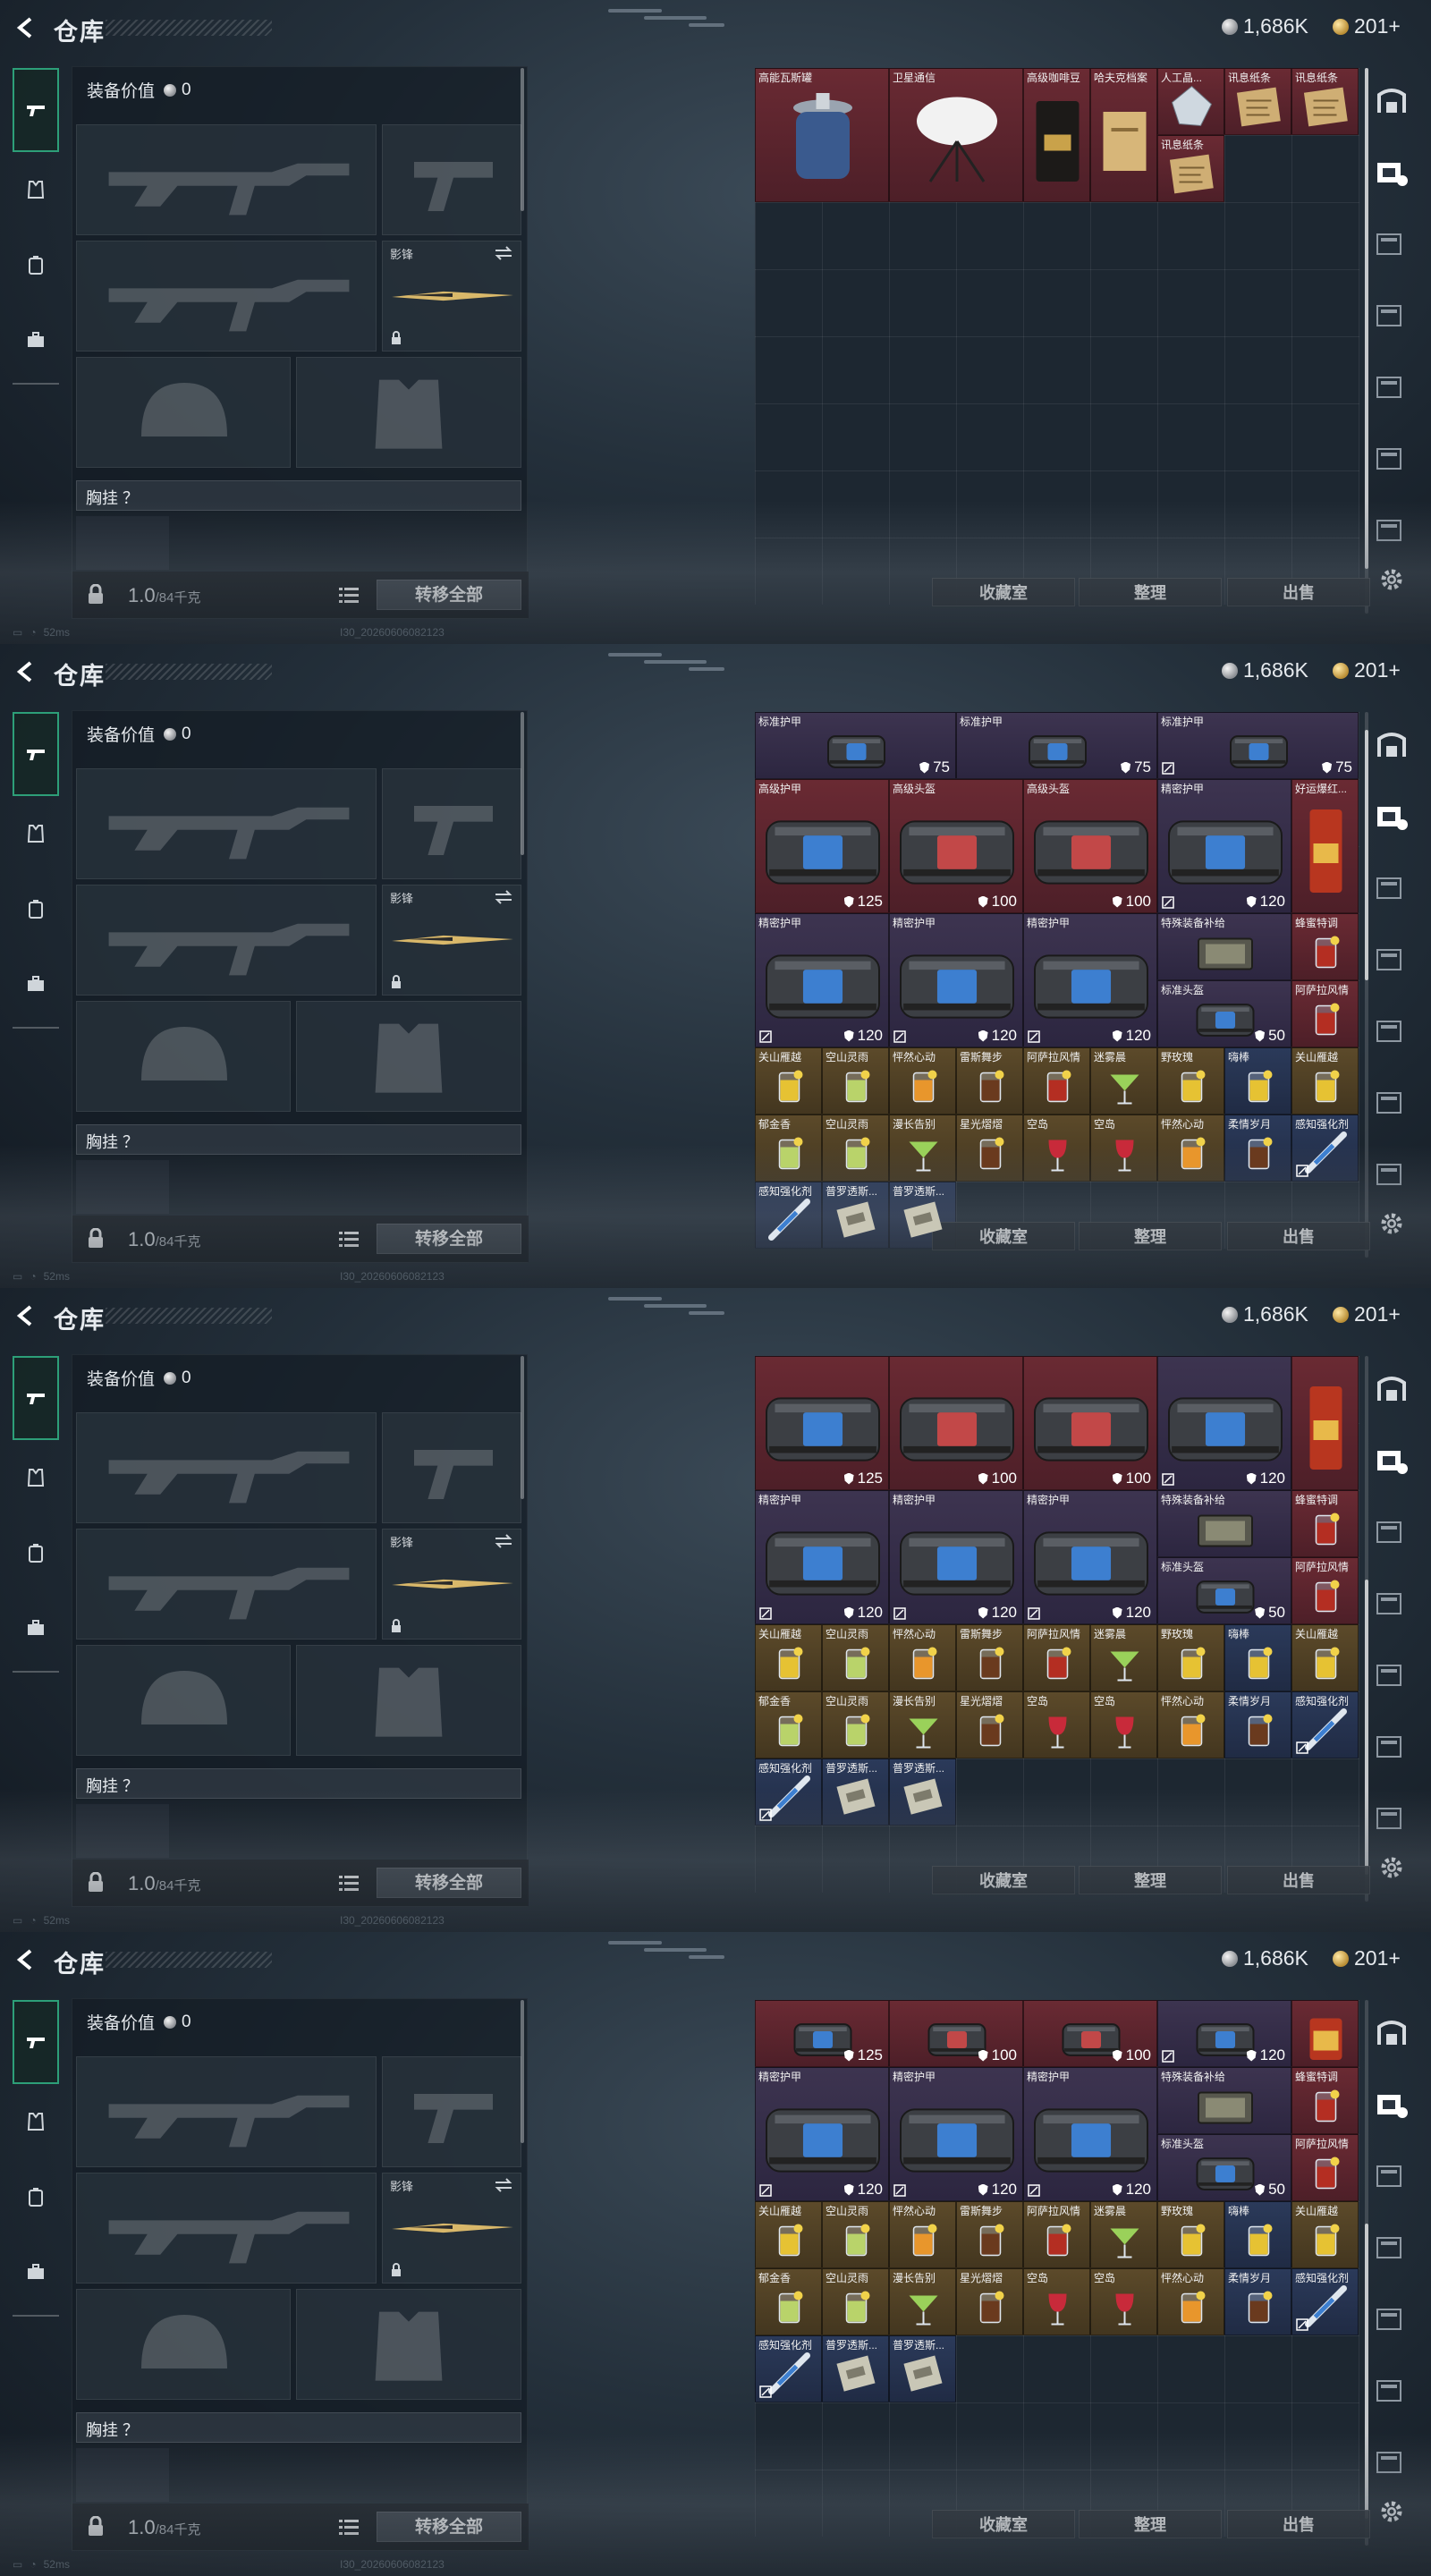 The height and width of the screenshot is (2576, 1431). What do you see at coordinates (1258, 1657) in the screenshot?
I see `inventory-item: 嗨棒` at bounding box center [1258, 1657].